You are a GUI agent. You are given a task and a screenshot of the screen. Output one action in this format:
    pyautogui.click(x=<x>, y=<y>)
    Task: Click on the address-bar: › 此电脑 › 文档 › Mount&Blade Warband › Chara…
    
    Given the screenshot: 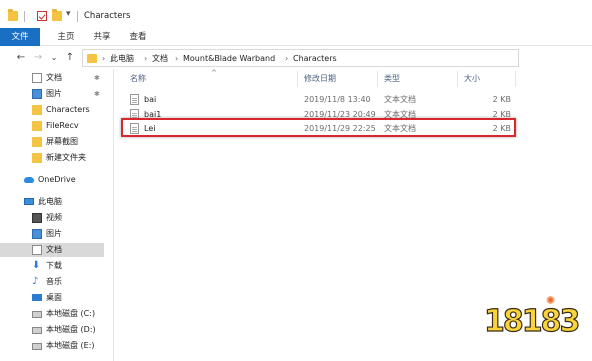 What is the action you would take?
    pyautogui.click(x=300, y=58)
    